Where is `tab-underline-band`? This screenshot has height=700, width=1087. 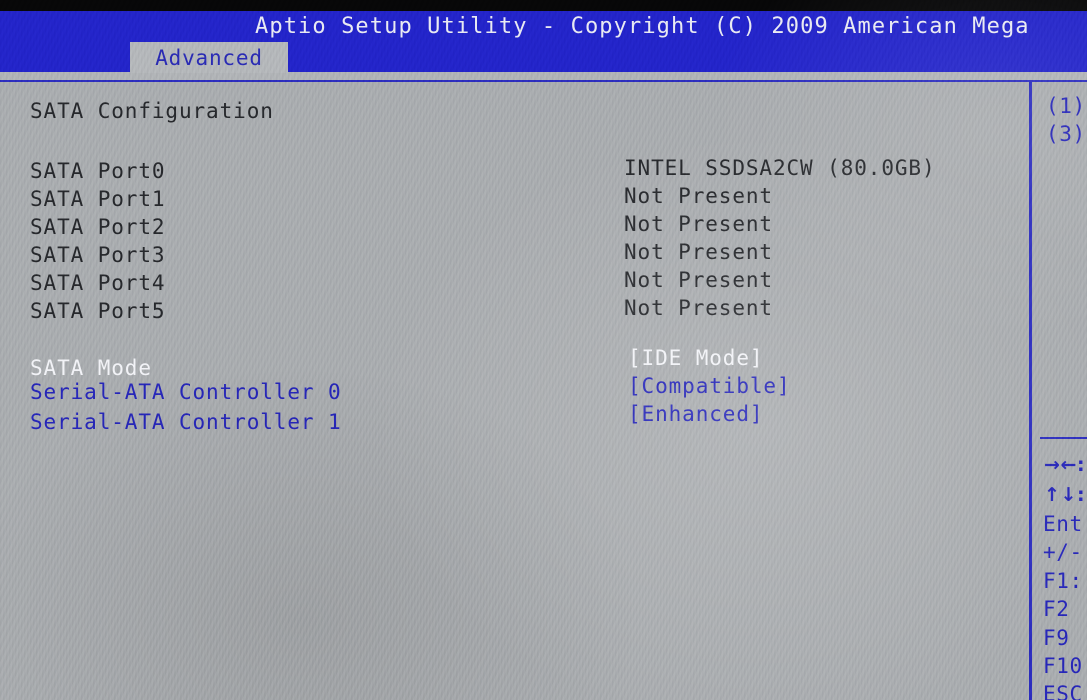
tab-underline-band is located at coordinates (543, 76).